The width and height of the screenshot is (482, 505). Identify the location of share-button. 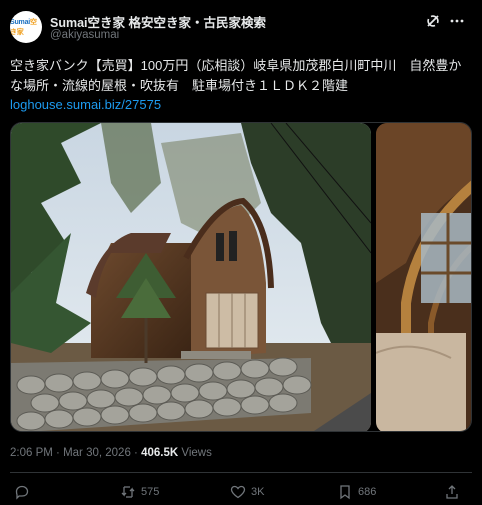
(452, 492).